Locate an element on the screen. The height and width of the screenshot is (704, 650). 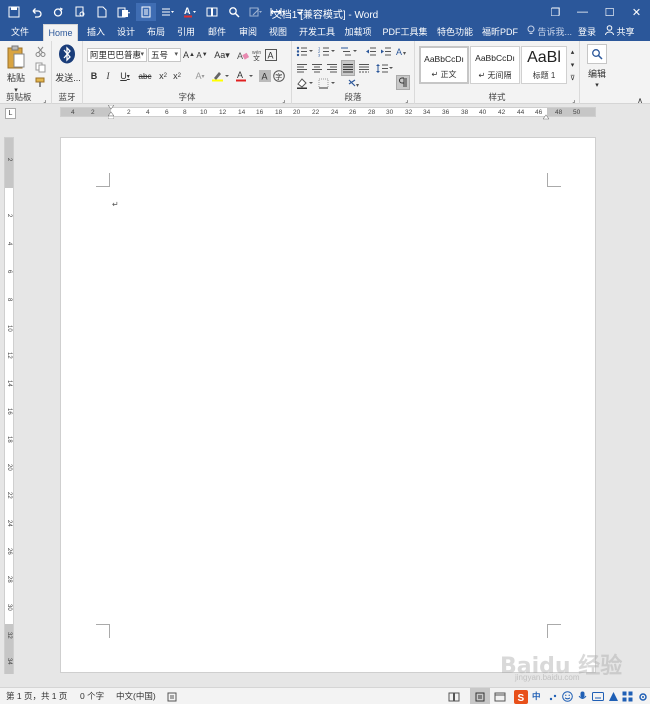
web-layout-icon is located at coordinates (500, 696).